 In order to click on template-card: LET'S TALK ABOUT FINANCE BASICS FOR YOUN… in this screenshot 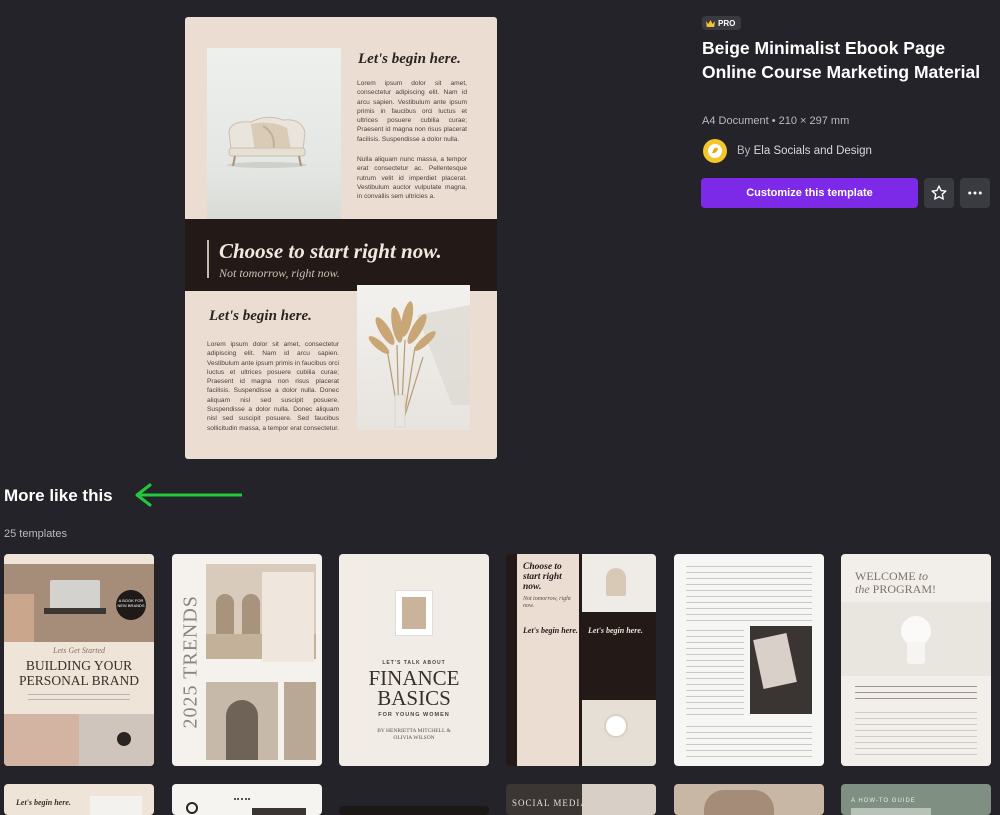, I will do `click(414, 660)`.